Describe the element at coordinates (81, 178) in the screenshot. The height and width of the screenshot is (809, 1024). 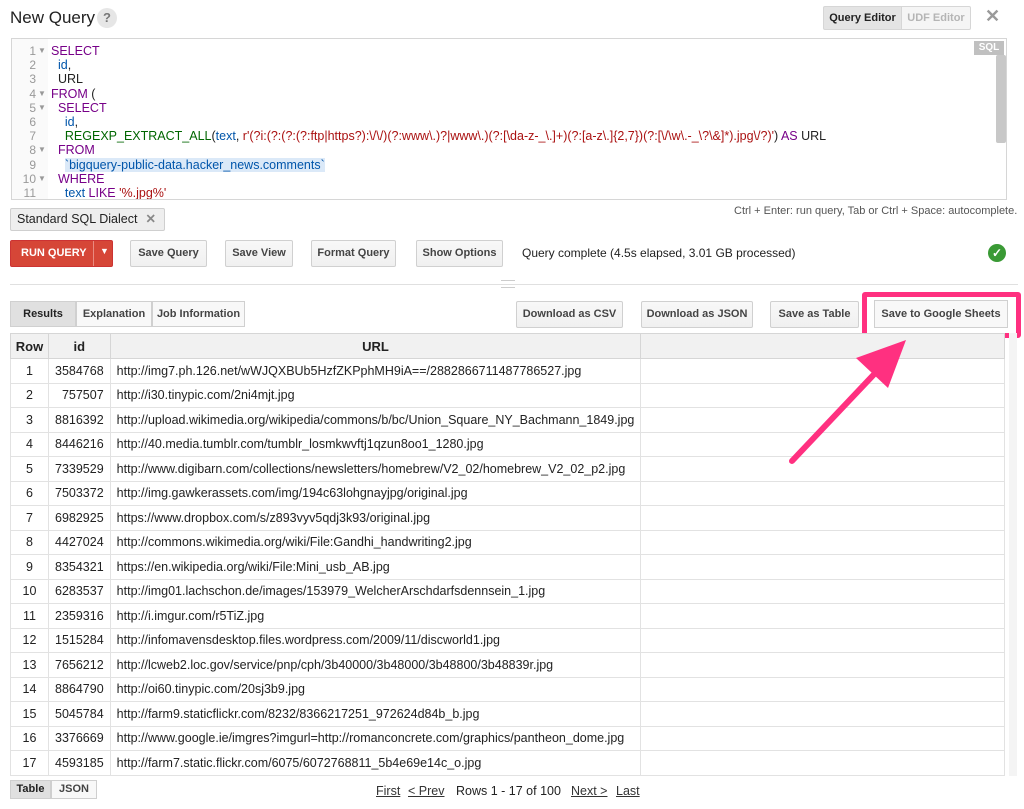
I see `code-text: WHERE` at that location.